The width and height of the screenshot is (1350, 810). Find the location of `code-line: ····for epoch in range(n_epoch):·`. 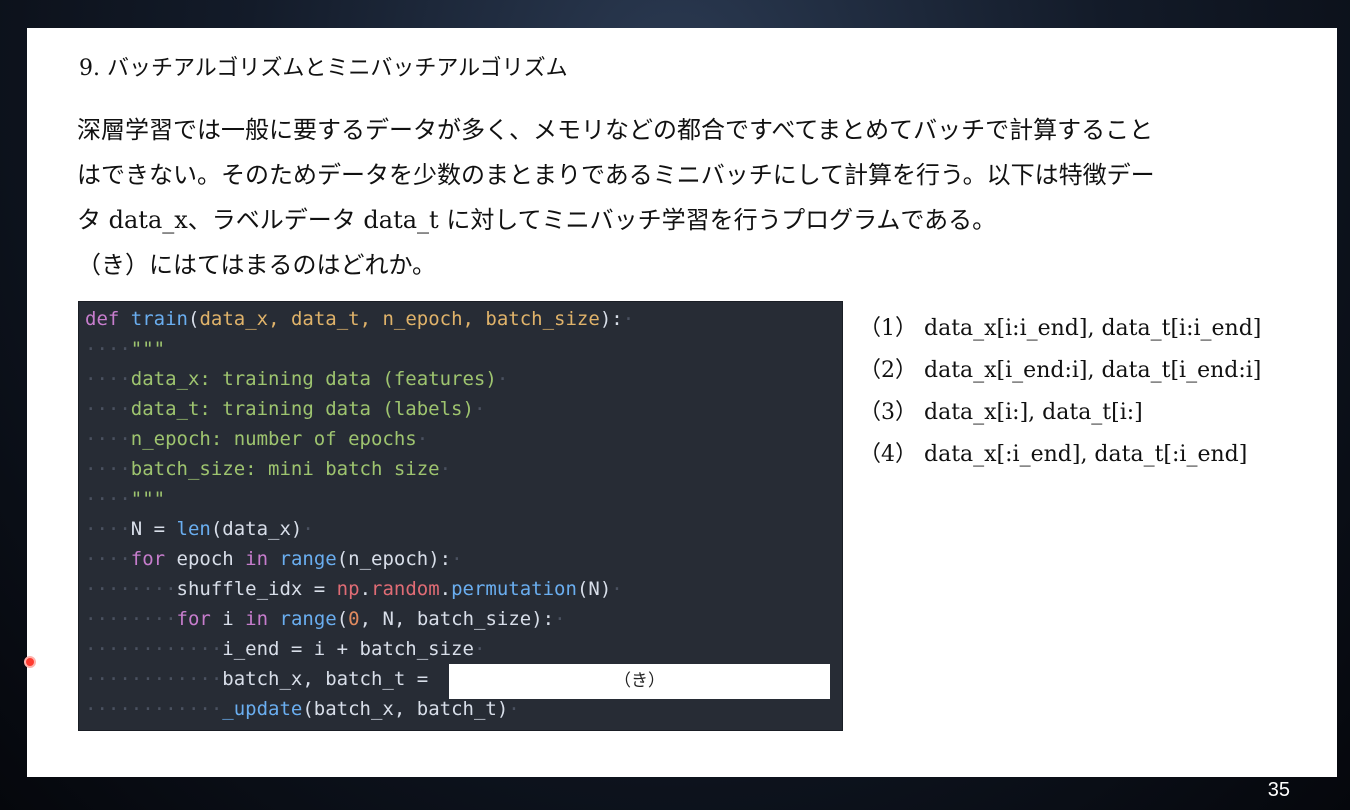

code-line: ····for epoch in range(n_epoch):· is located at coordinates (274, 559).